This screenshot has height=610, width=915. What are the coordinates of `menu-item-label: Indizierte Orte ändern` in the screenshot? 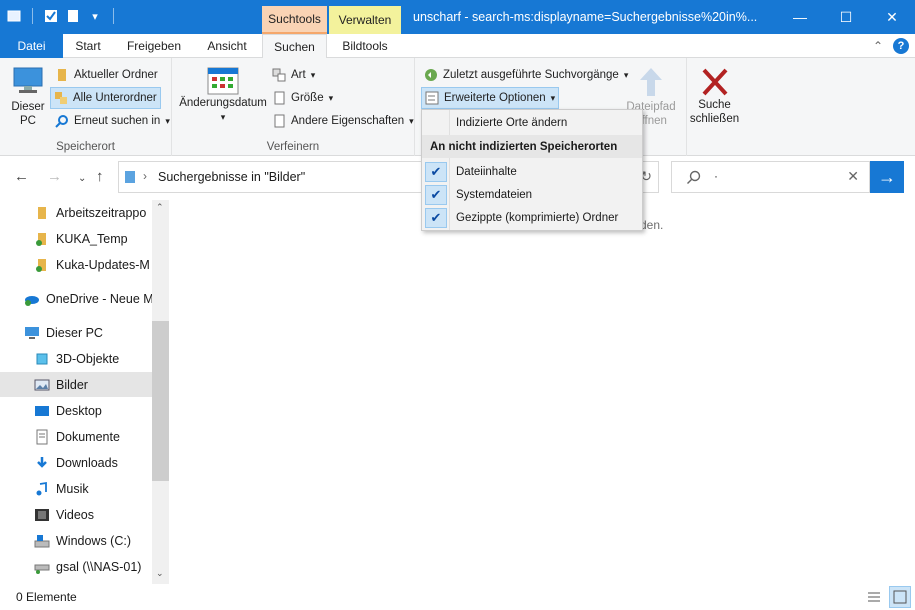 It's located at (512, 122).